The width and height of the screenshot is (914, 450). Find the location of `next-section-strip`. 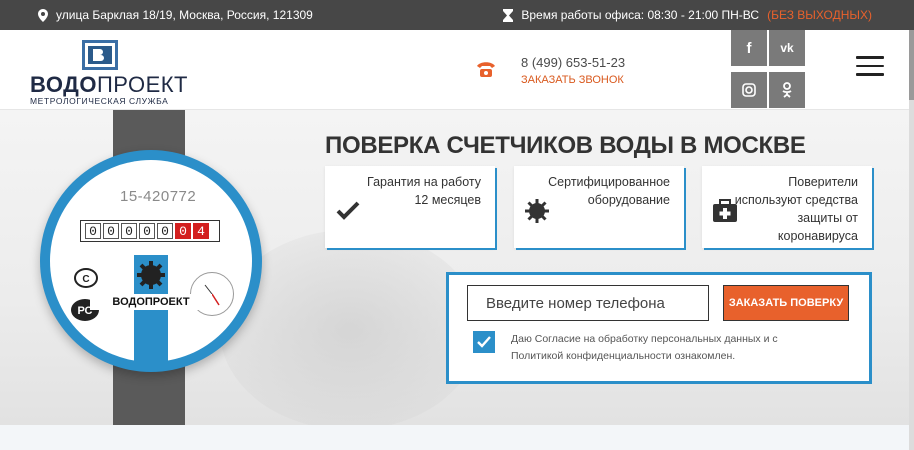

next-section-strip is located at coordinates (457, 437).